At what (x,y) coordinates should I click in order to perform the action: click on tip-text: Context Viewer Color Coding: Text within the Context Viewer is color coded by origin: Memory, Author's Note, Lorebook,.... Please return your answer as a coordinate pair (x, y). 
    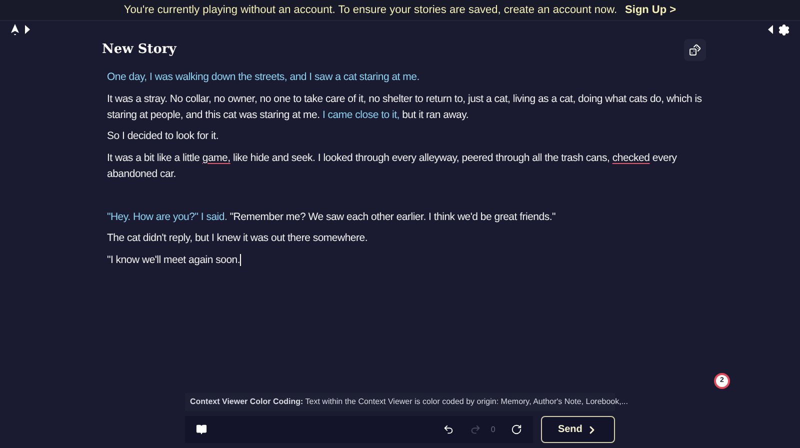
    Looking at the image, I should click on (409, 402).